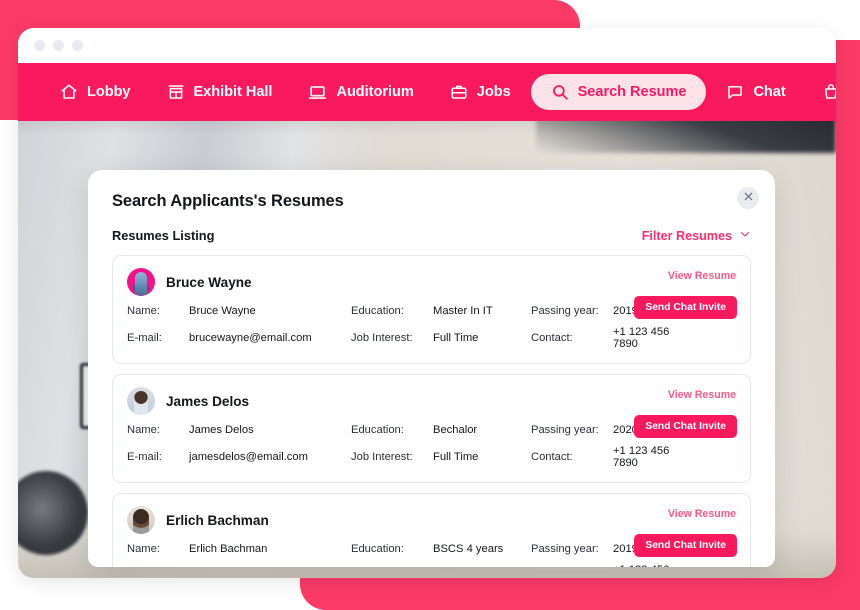  What do you see at coordinates (829, 92) in the screenshot?
I see `shopping-bag-icon` at bounding box center [829, 92].